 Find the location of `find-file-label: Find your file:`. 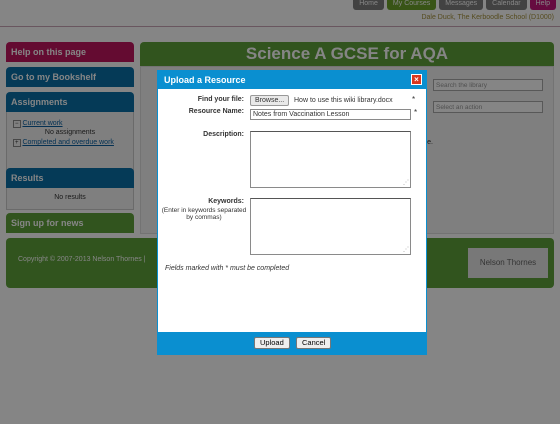

find-file-label: Find your file: is located at coordinates (220, 99).